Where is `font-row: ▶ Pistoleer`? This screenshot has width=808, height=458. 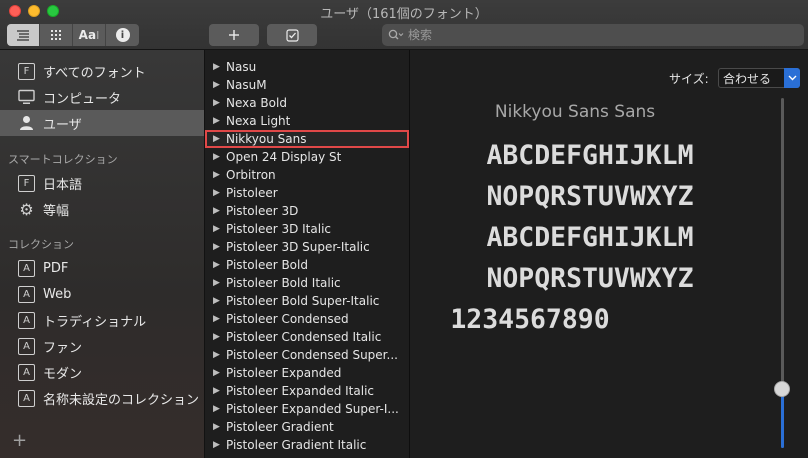
font-row: ▶ Pistoleer is located at coordinates (307, 193).